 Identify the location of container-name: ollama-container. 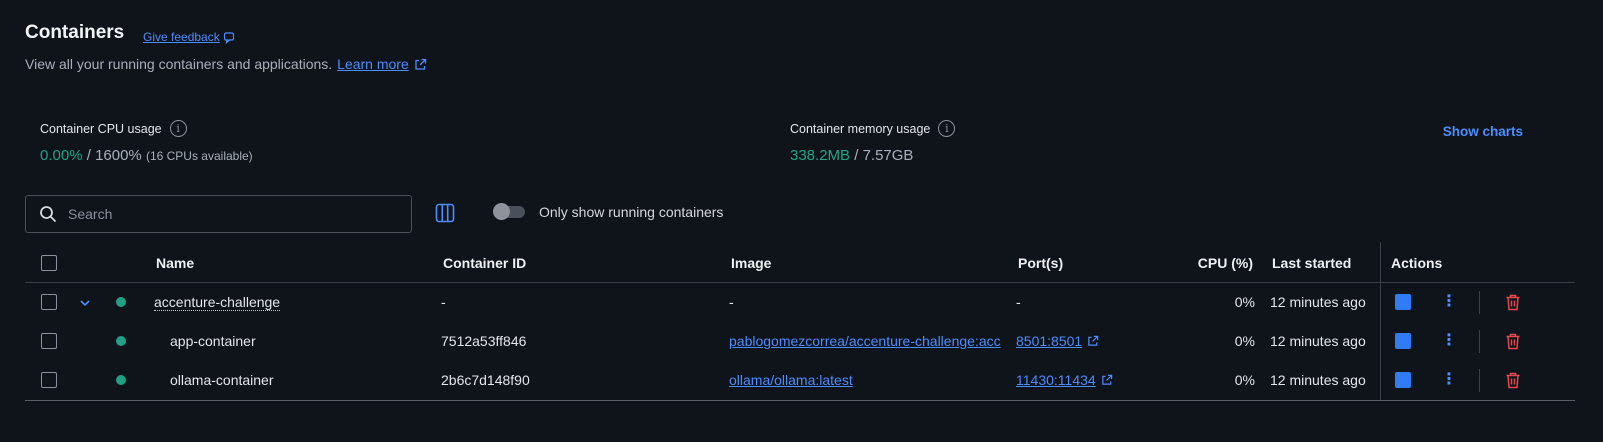
(222, 380).